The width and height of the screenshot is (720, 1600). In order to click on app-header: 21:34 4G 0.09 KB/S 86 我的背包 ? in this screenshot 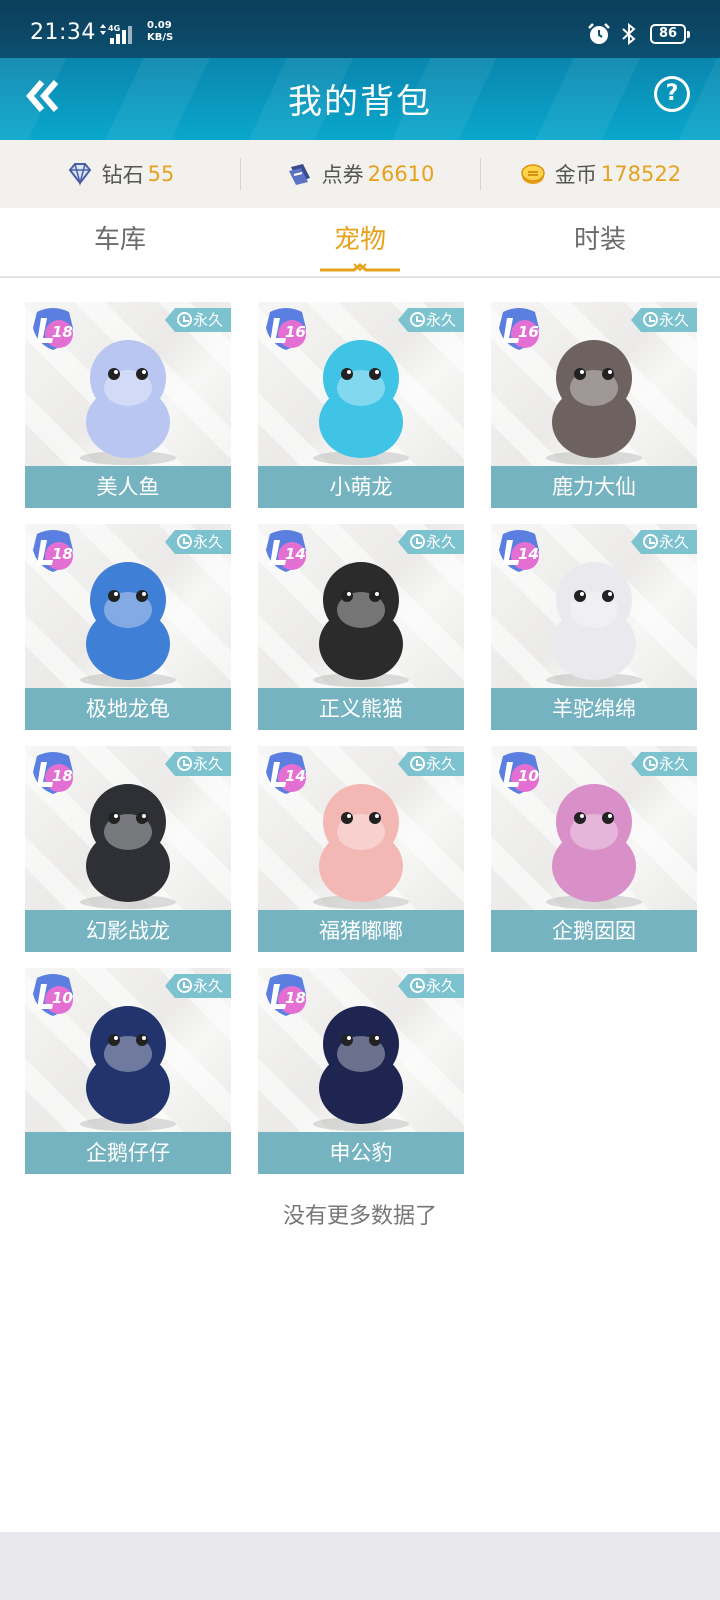, I will do `click(360, 70)`.